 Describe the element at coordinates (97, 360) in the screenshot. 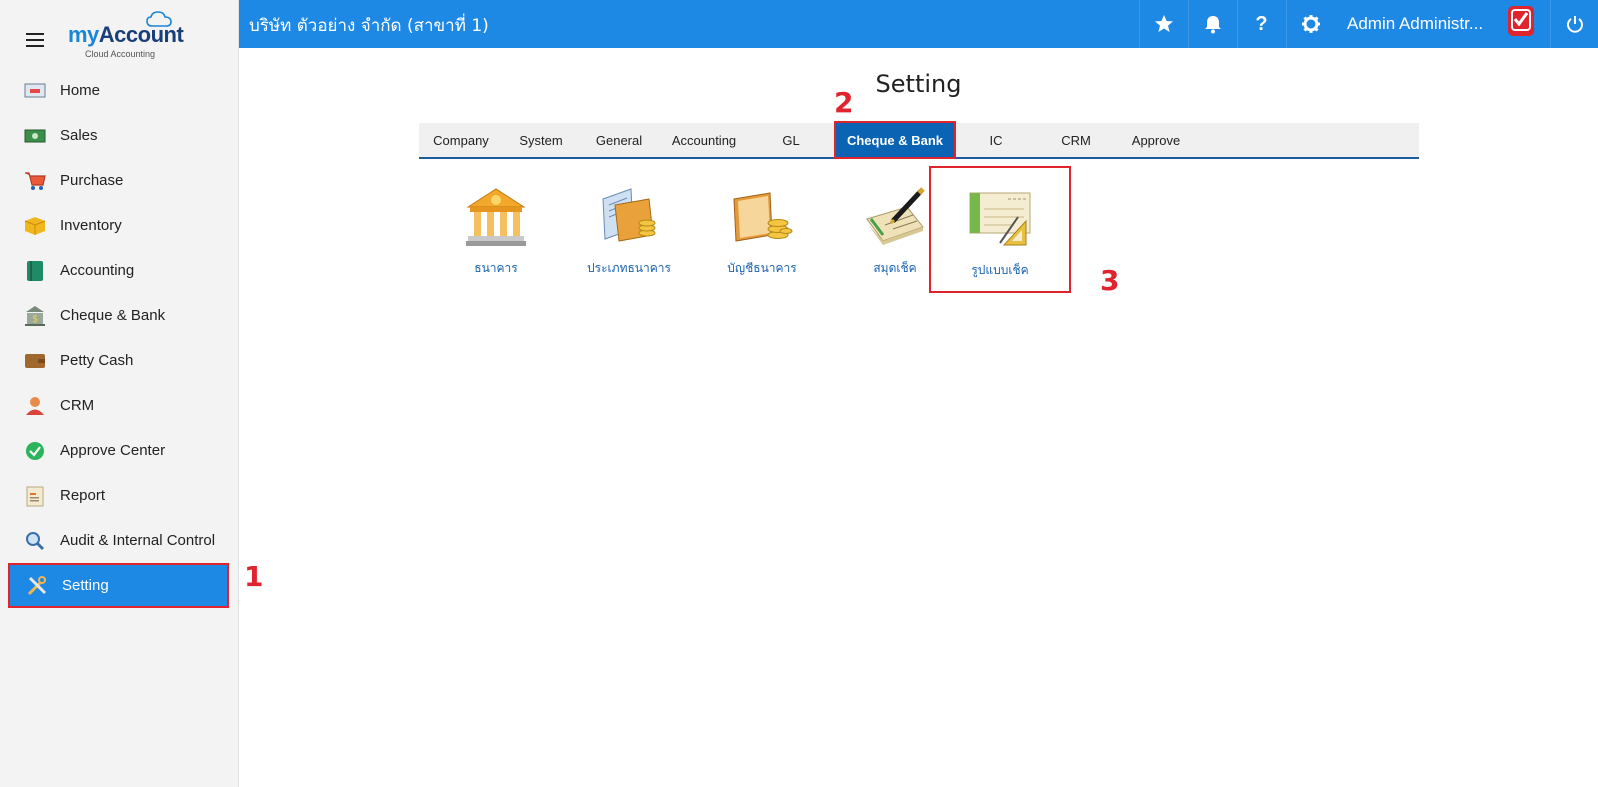

I see `sidebar-item-label: Petty Cash` at that location.